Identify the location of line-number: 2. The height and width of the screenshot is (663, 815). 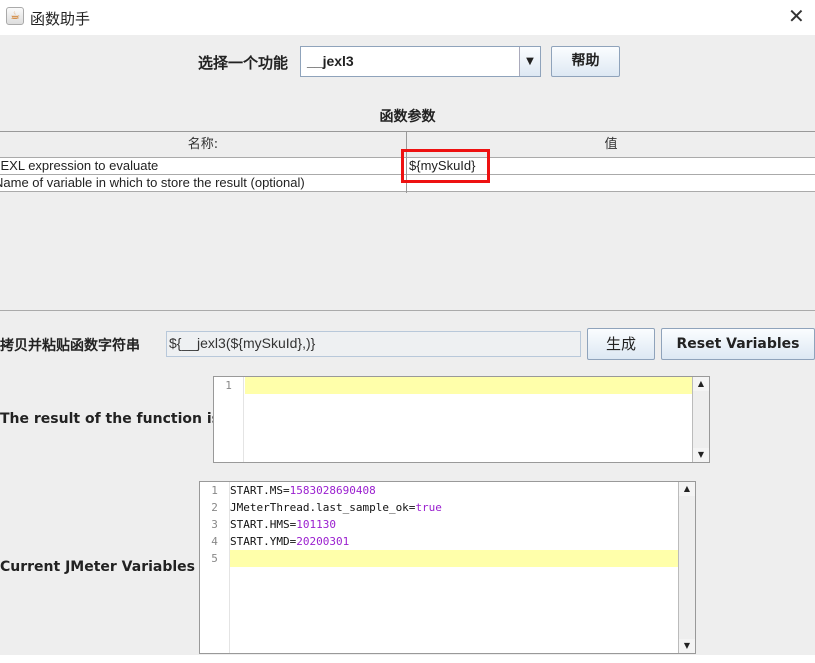
(214, 507).